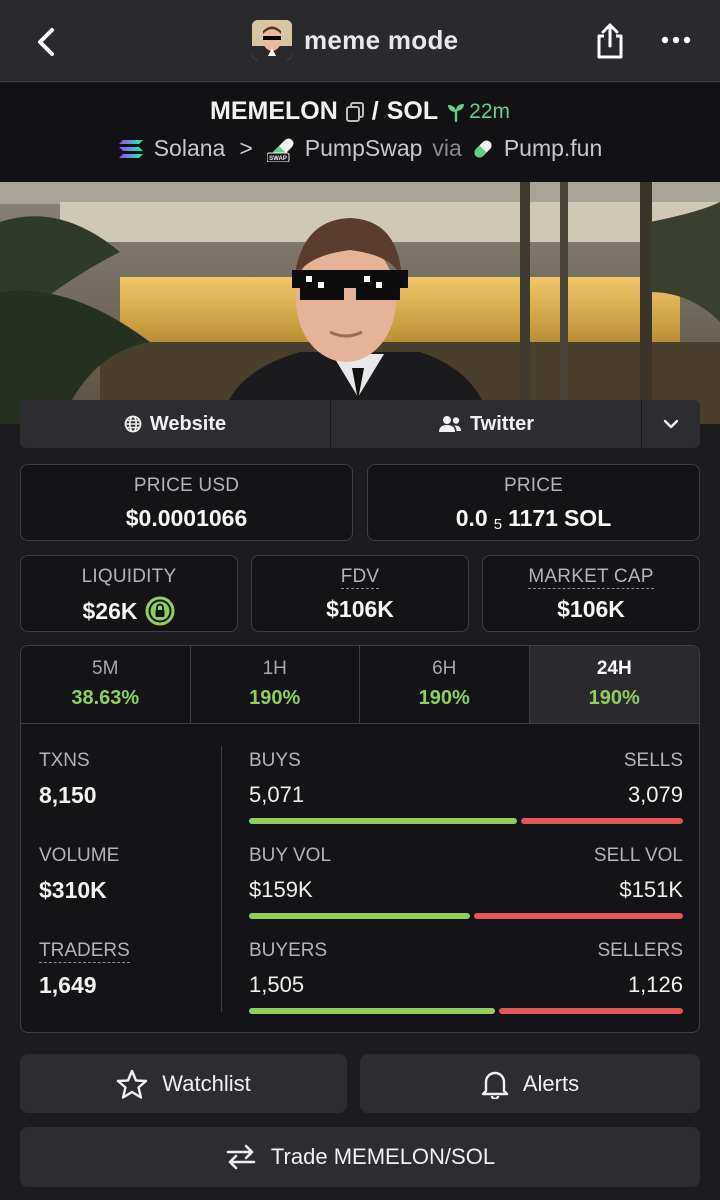 The image size is (720, 1200). What do you see at coordinates (160, 611) in the screenshot?
I see `lock-icon` at bounding box center [160, 611].